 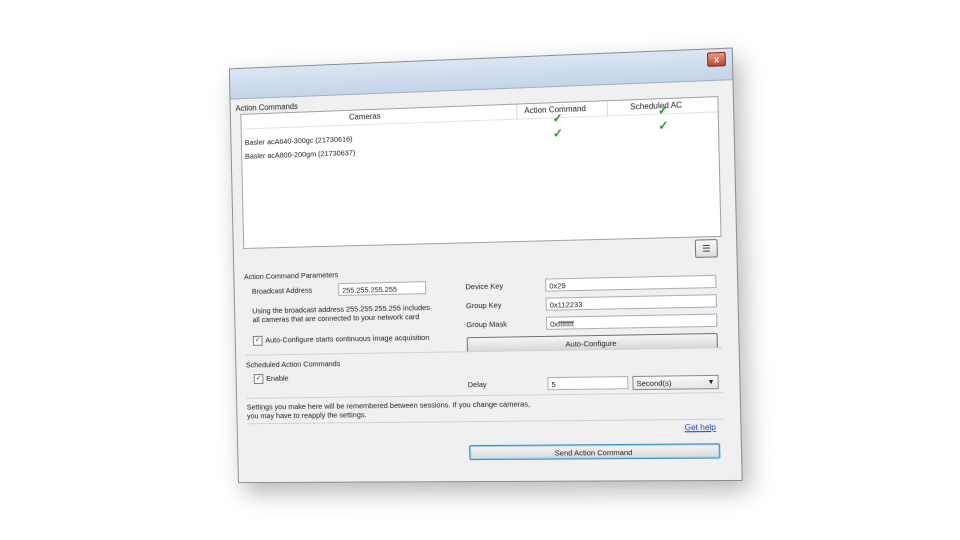 I want to click on enable-checkbox-label: Enable, so click(x=277, y=378).